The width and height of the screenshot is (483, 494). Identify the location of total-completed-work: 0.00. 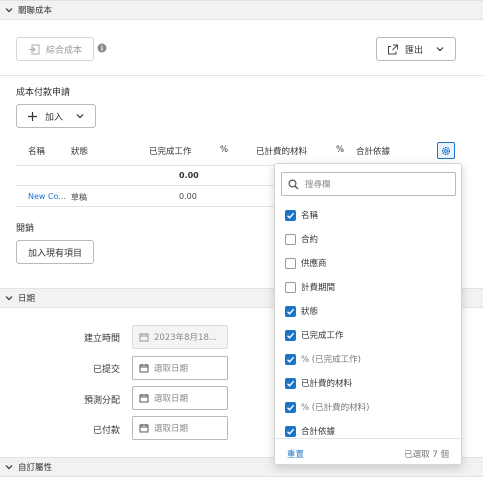
(189, 175).